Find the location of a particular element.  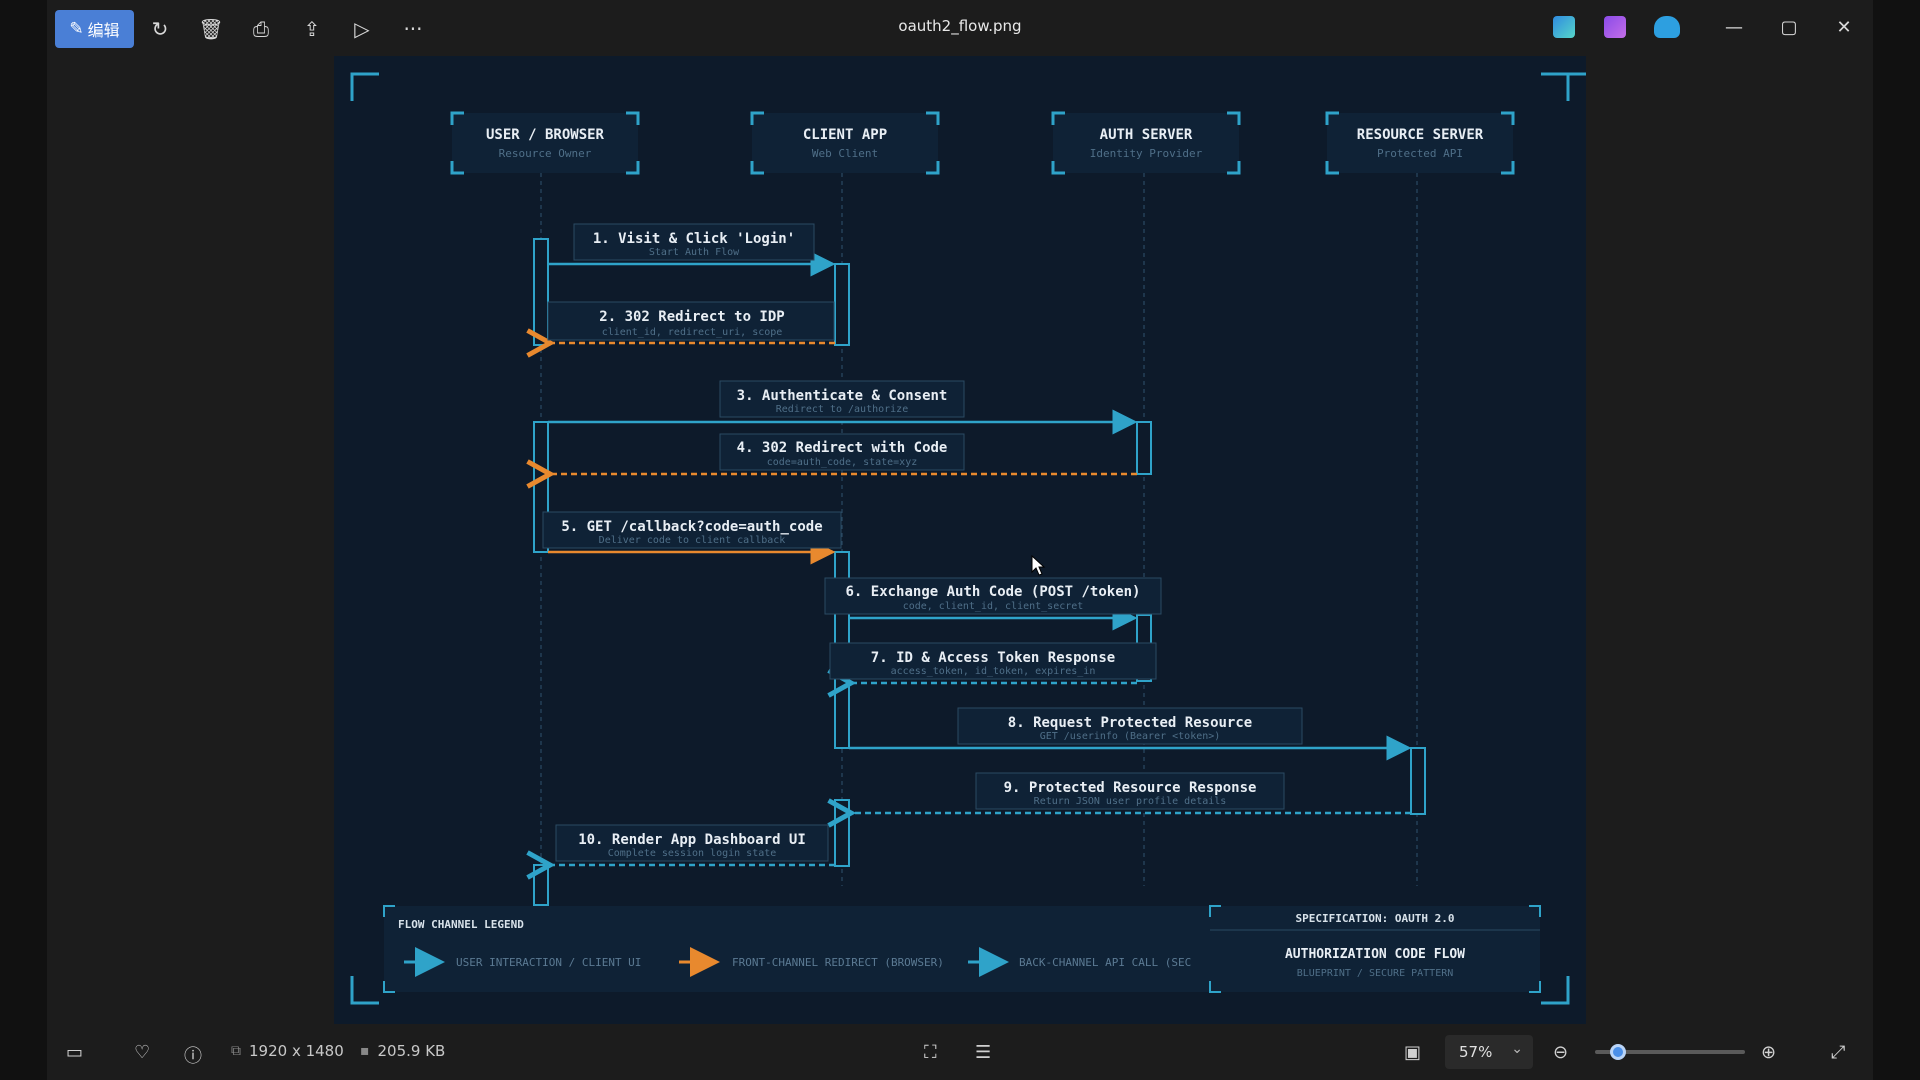

step-1: 1. Visit & Click 'Login' Start Auth Flow is located at coordinates (692, 250).